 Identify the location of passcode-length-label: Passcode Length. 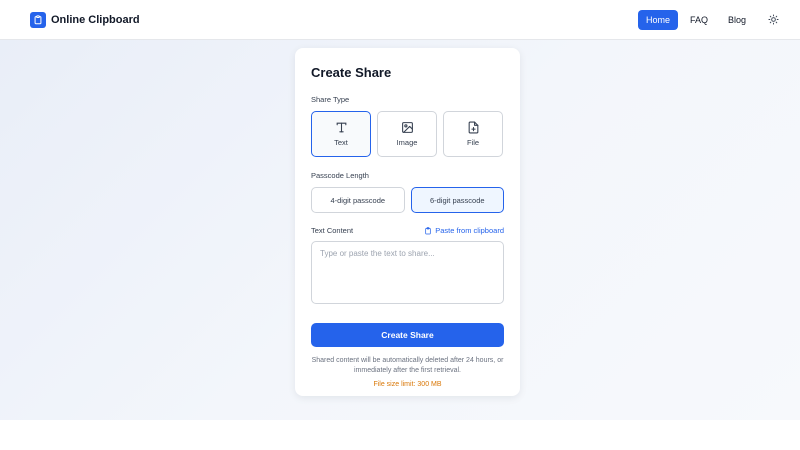
(340, 175).